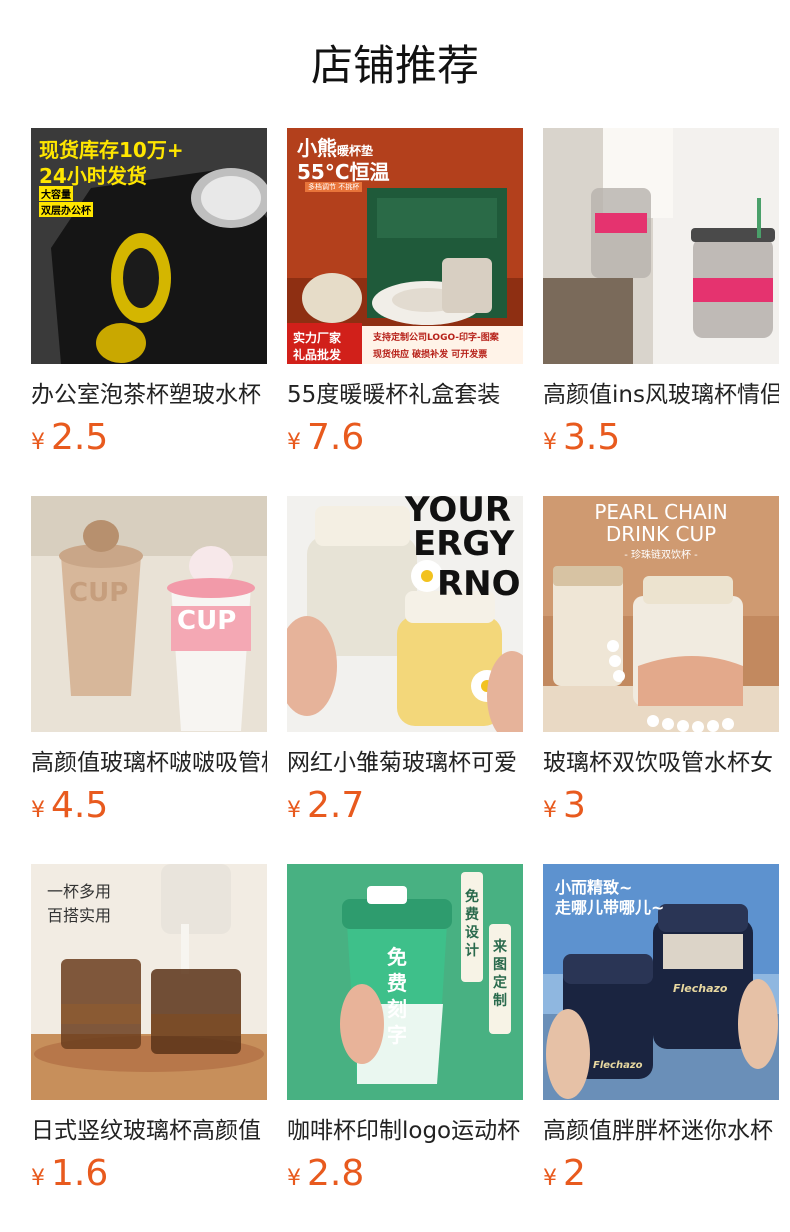  I want to click on price-value: 2.7, so click(336, 805).